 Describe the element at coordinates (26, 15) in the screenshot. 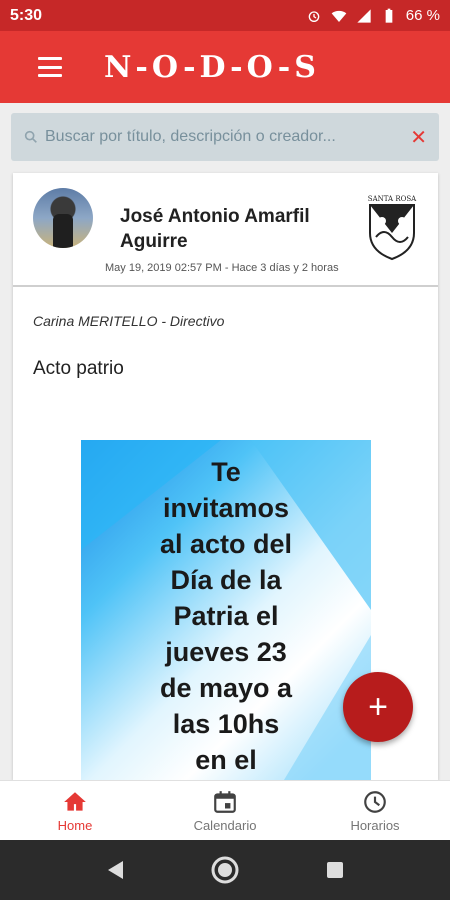

I see `status-time: 5:30` at that location.